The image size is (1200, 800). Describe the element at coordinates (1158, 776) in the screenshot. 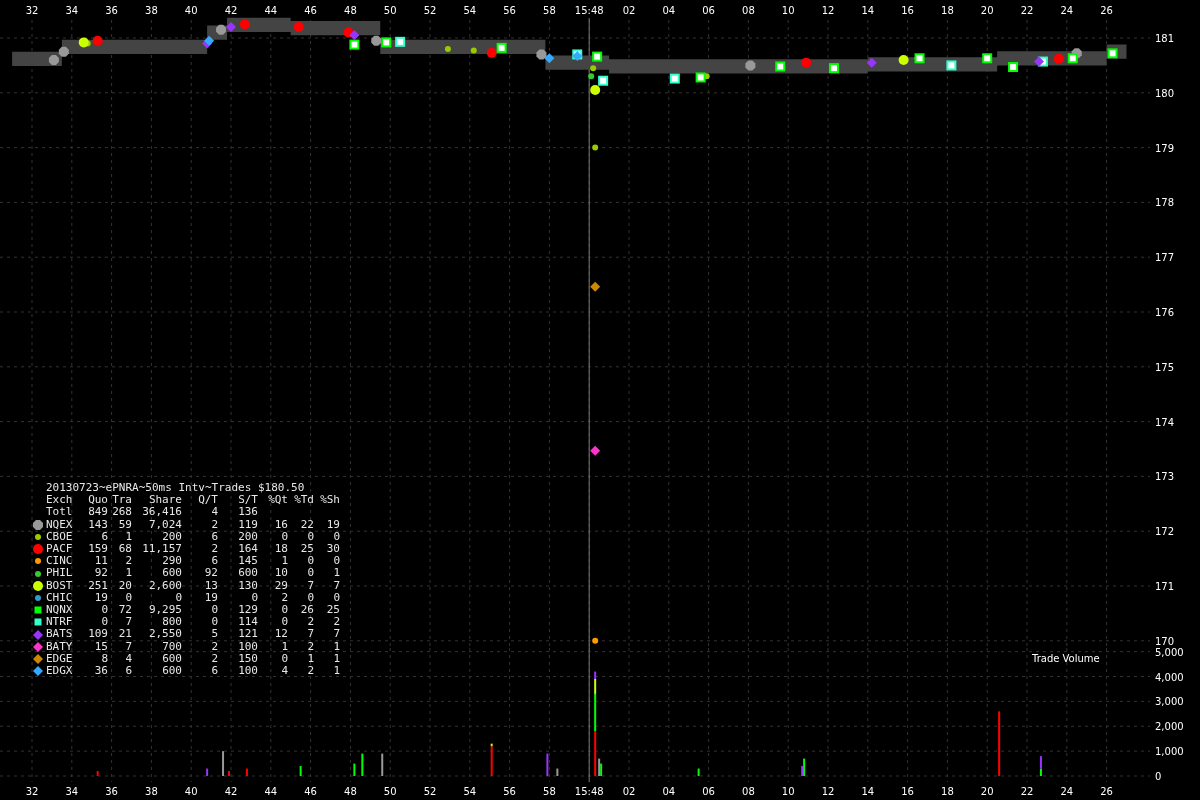

I see `axis-tick-label: 0` at that location.